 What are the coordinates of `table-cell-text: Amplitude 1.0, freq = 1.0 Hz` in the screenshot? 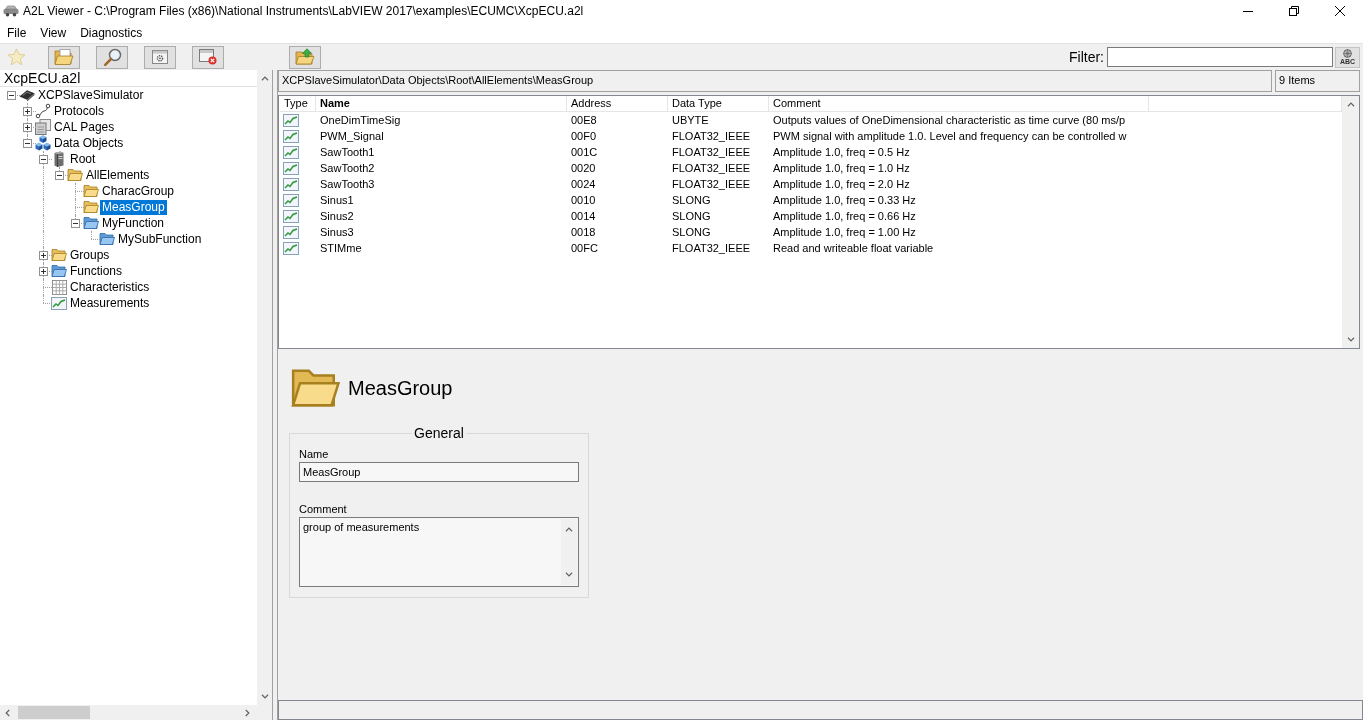 It's located at (841, 168).